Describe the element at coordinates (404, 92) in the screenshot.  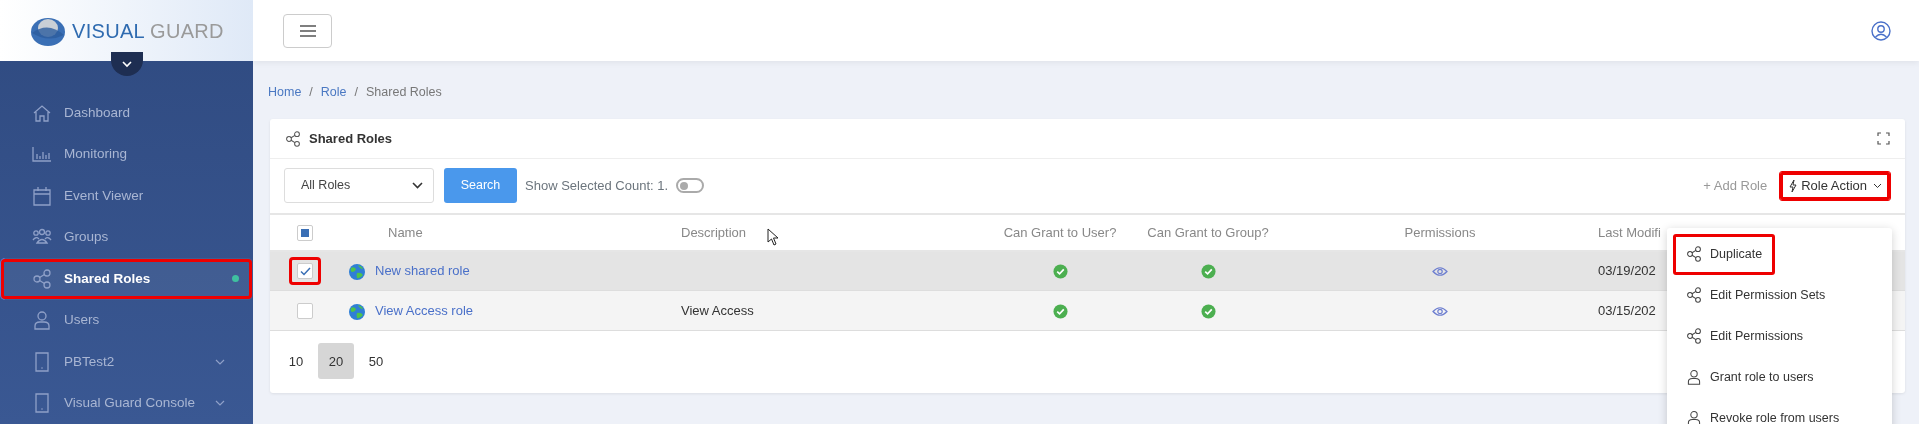
I see `breadcrumb-current: Shared Roles` at that location.